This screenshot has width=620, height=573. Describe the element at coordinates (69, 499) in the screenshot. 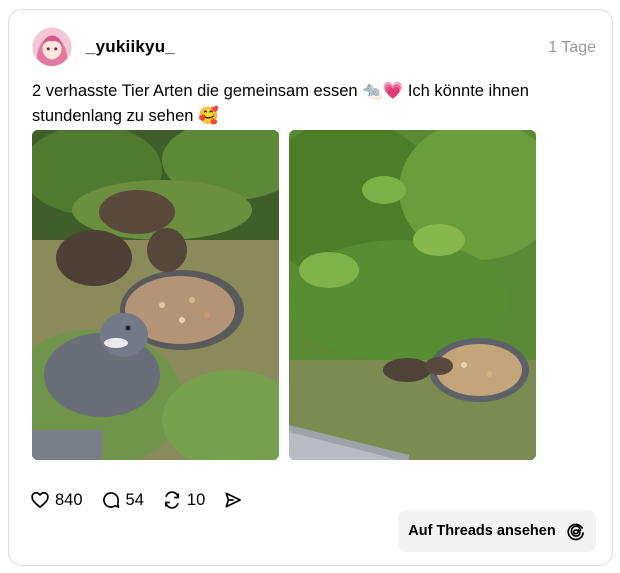

I see `like-count: 840` at that location.